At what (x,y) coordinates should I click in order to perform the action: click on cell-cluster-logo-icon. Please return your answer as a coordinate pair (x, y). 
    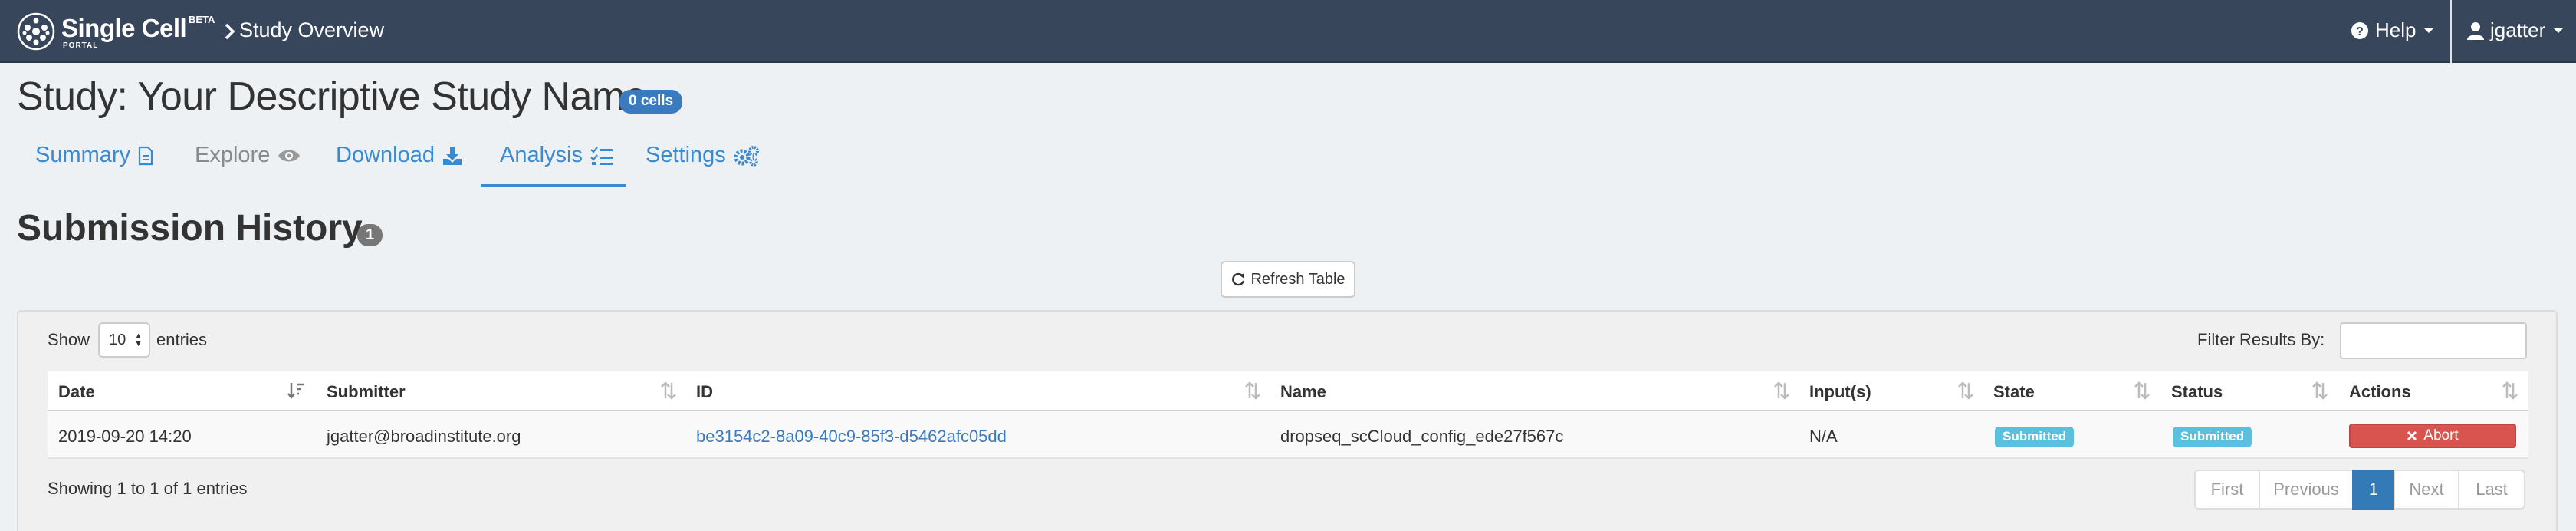
    Looking at the image, I should click on (36, 32).